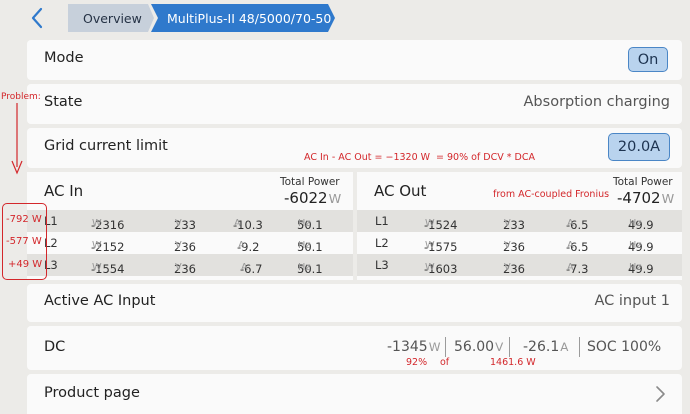 The height and width of the screenshot is (414, 690). I want to click on active-ac-input-value: AC input 1, so click(632, 301).